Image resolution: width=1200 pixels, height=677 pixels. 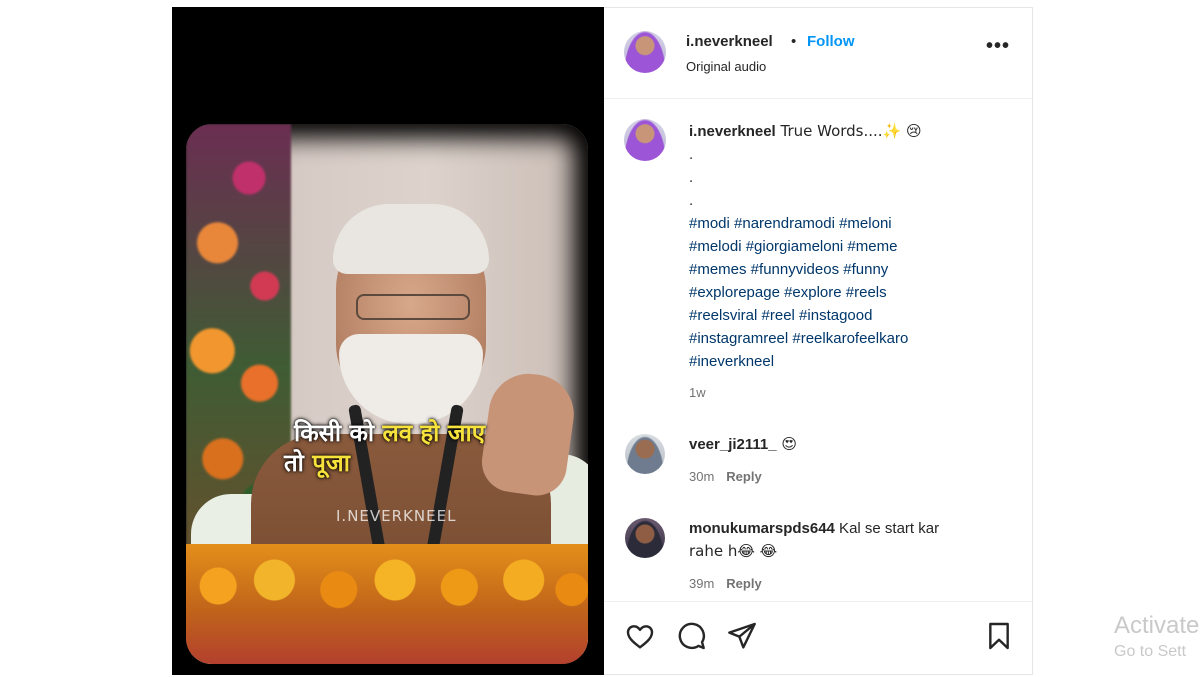 I want to click on hashtag-line: #modi #narendramodi #meloni, so click(x=790, y=223).